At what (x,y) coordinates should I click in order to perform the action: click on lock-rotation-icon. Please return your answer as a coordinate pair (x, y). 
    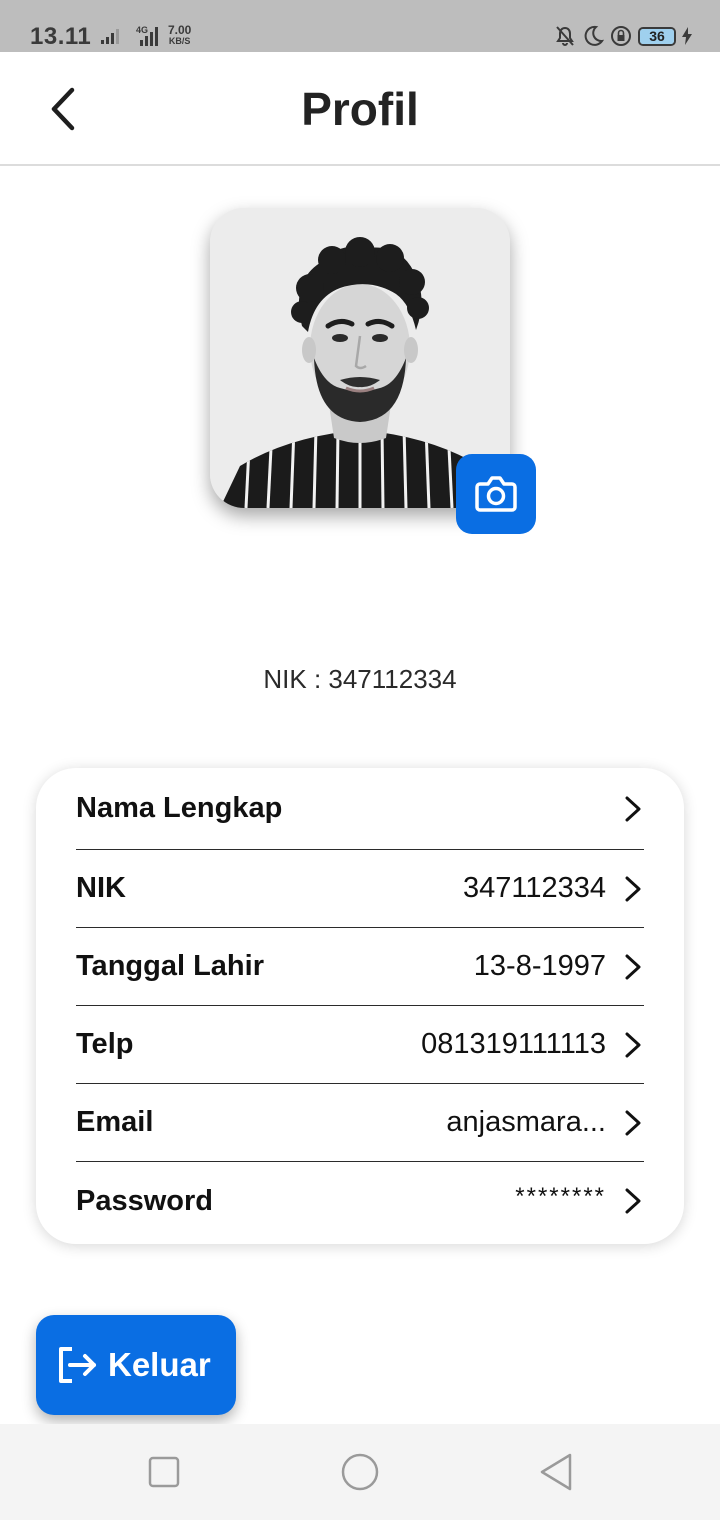
    Looking at the image, I should click on (621, 36).